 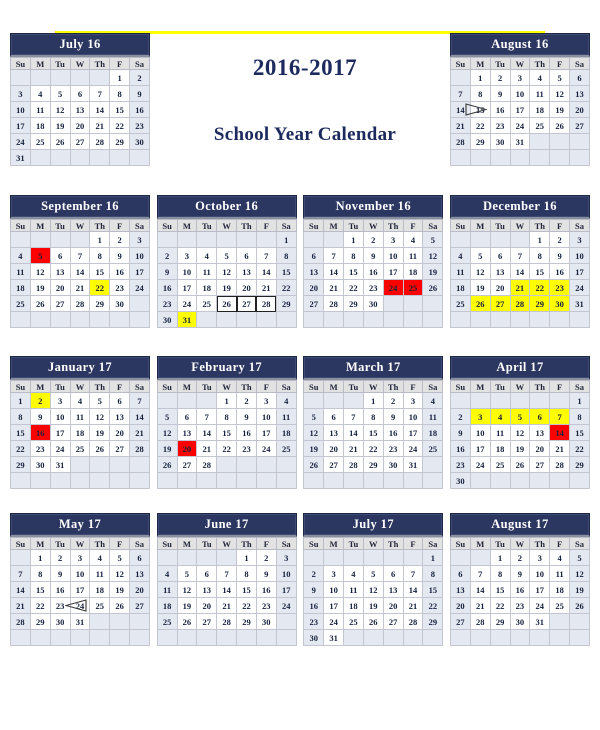 I want to click on day-cell-19: 19, so click(x=480, y=287).